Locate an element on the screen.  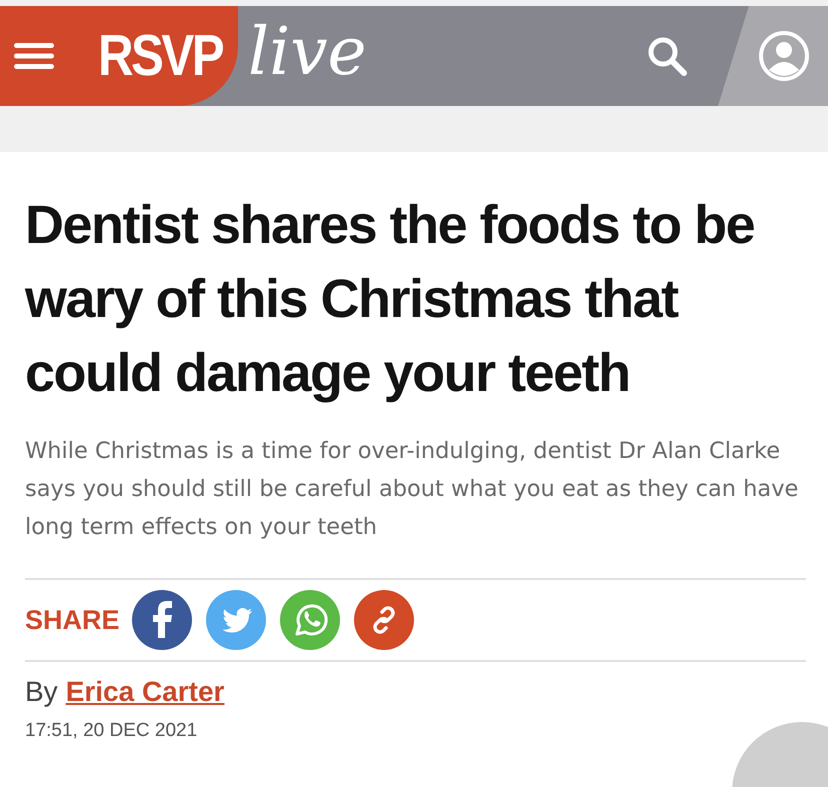
account-icon is located at coordinates (784, 56).